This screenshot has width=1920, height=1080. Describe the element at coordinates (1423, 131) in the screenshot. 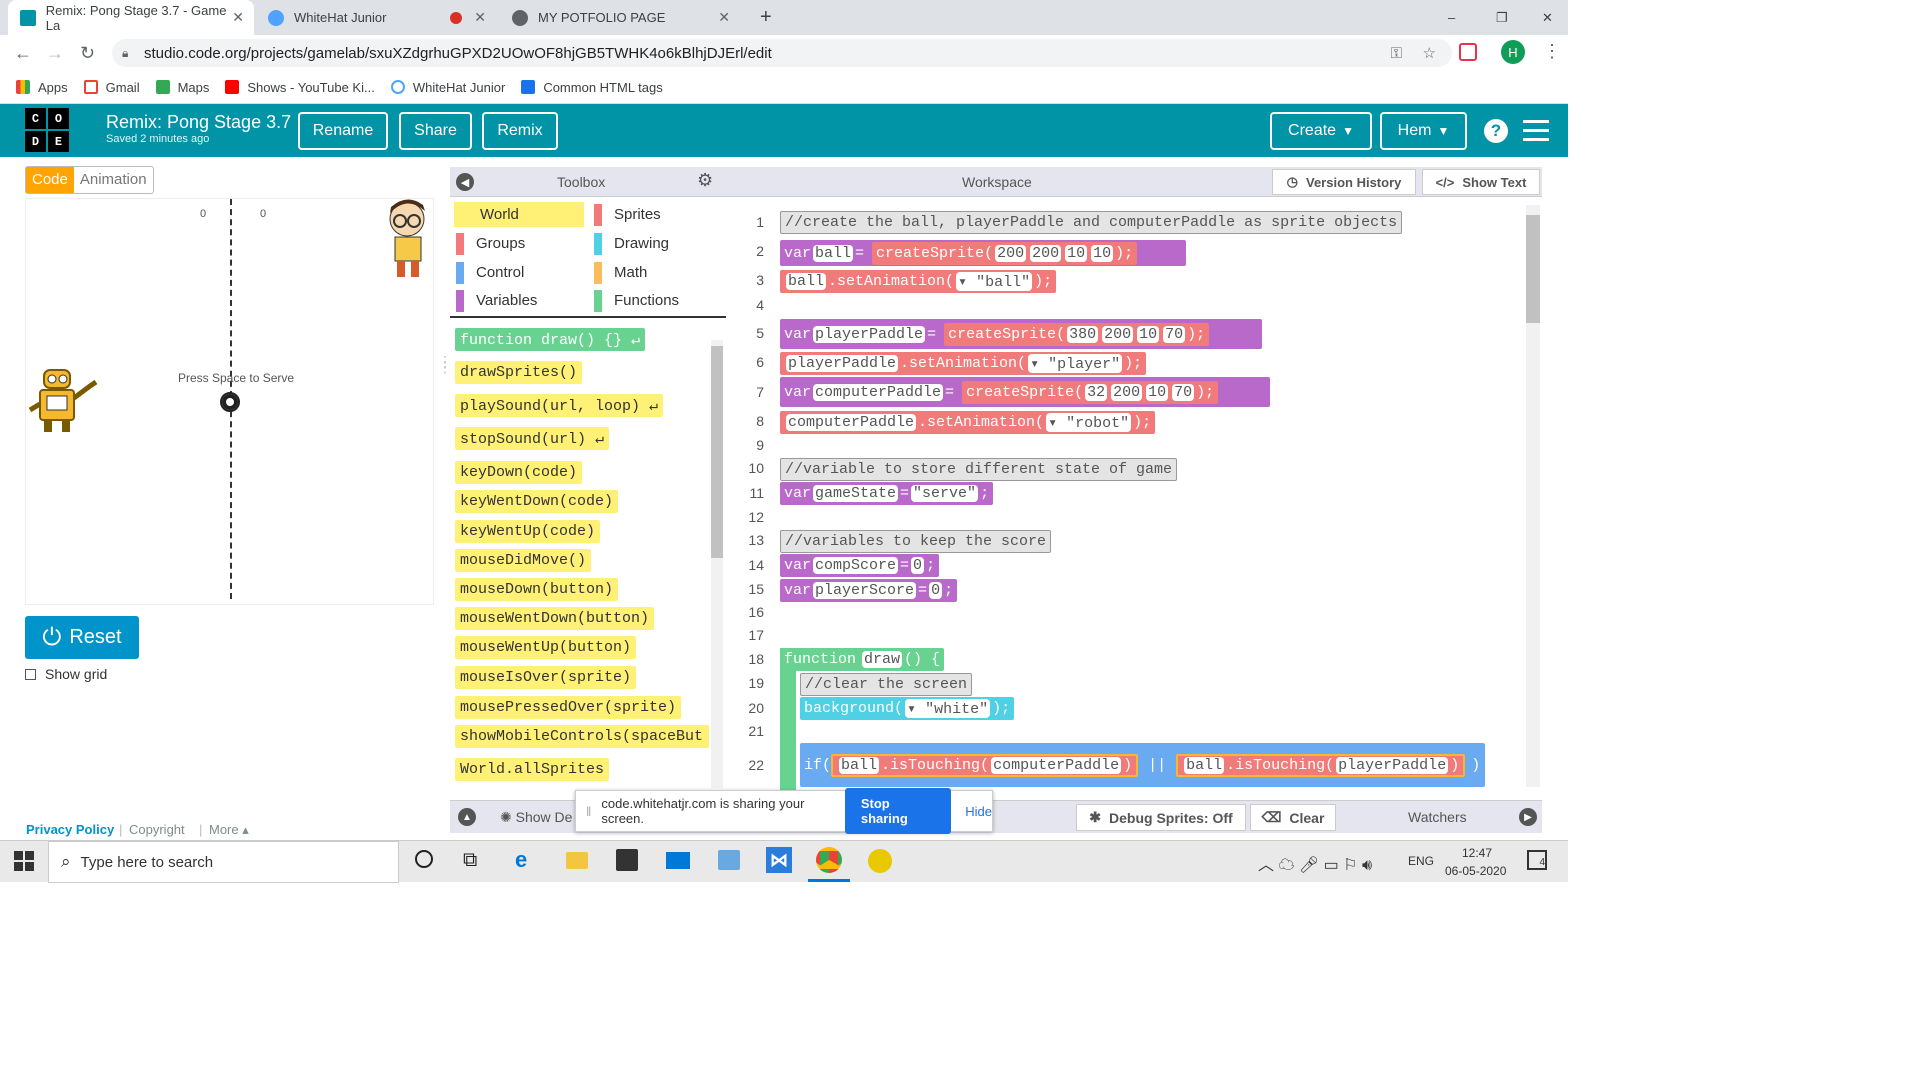

I see `user-menu-button: Hem ▼` at that location.